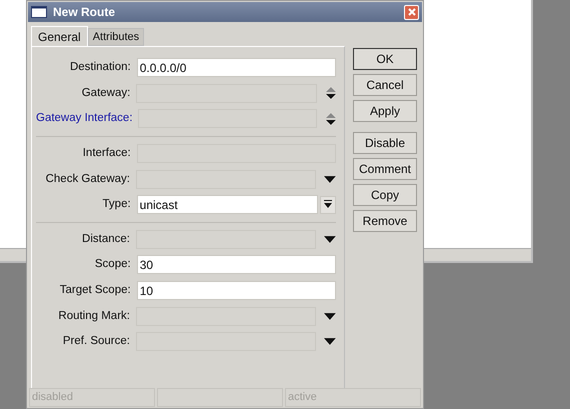 The width and height of the screenshot is (570, 409). I want to click on field-label: Interface:, so click(107, 153).